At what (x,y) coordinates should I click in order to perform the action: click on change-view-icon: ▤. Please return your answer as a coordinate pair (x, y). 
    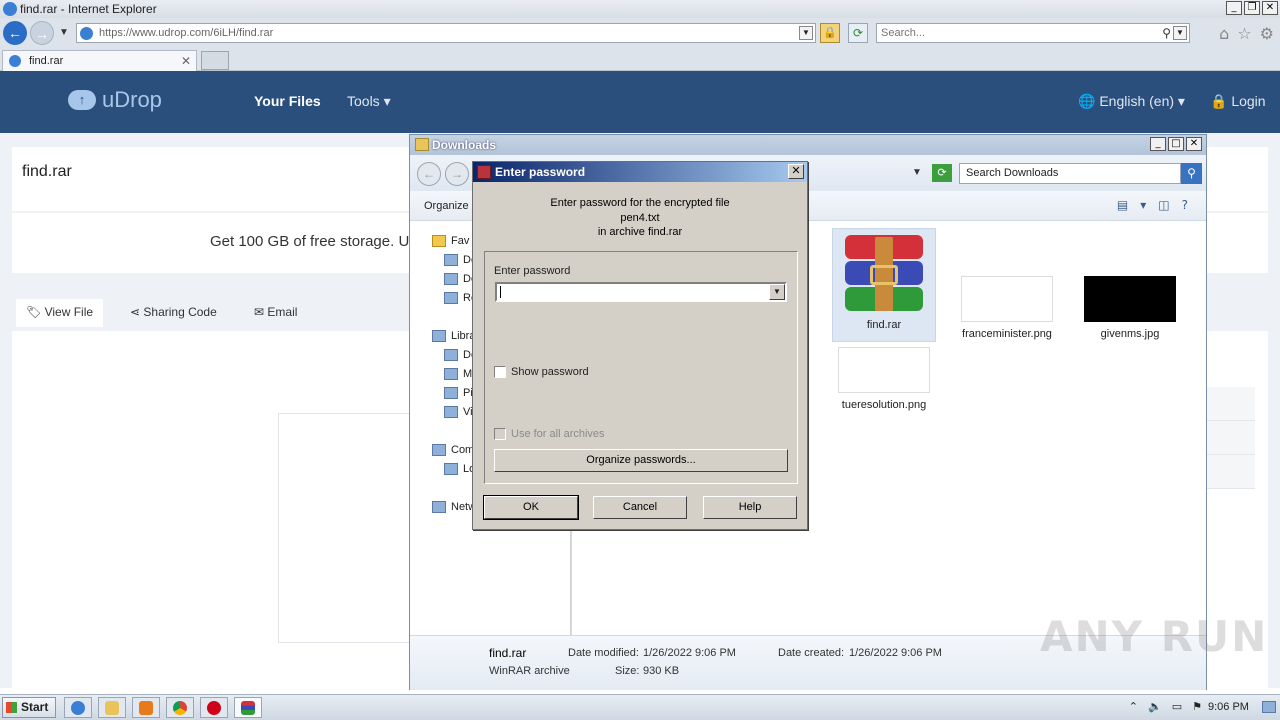
    Looking at the image, I should click on (1122, 205).